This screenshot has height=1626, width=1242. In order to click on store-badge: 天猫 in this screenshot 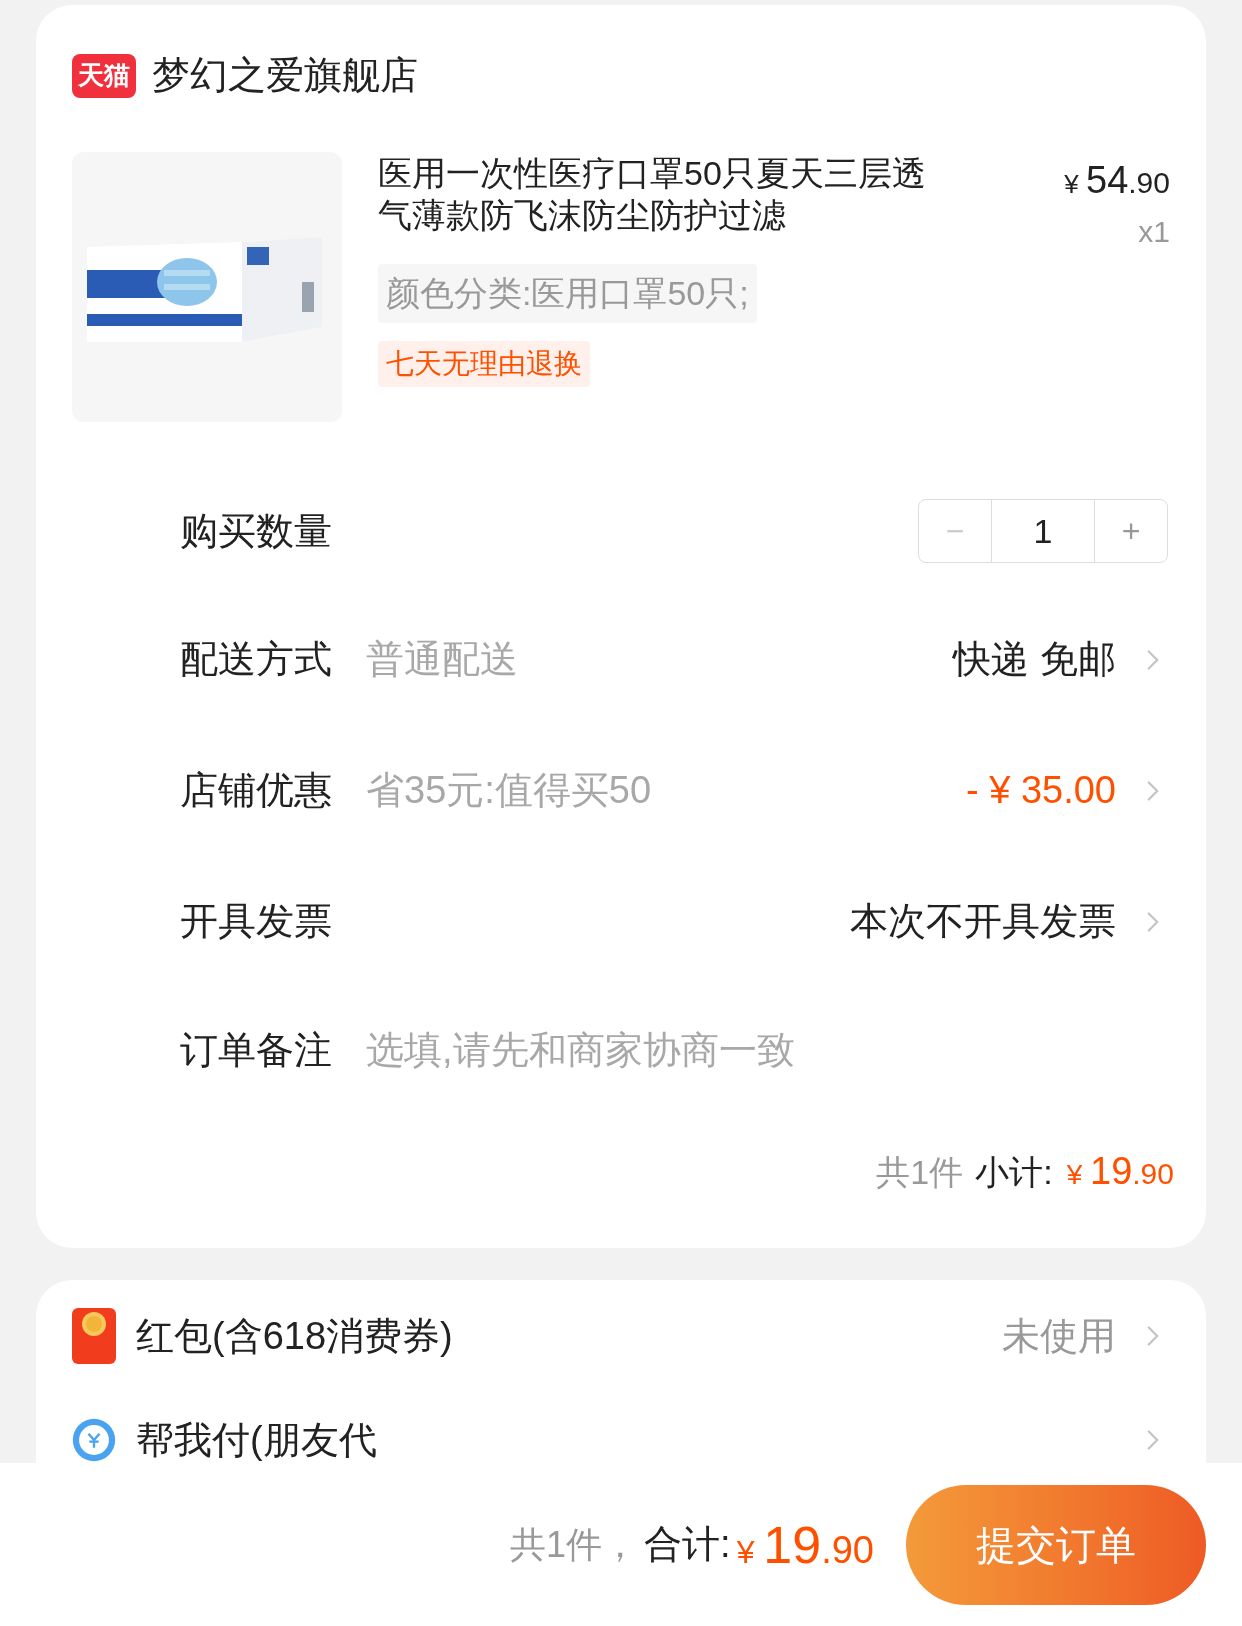, I will do `click(104, 75)`.